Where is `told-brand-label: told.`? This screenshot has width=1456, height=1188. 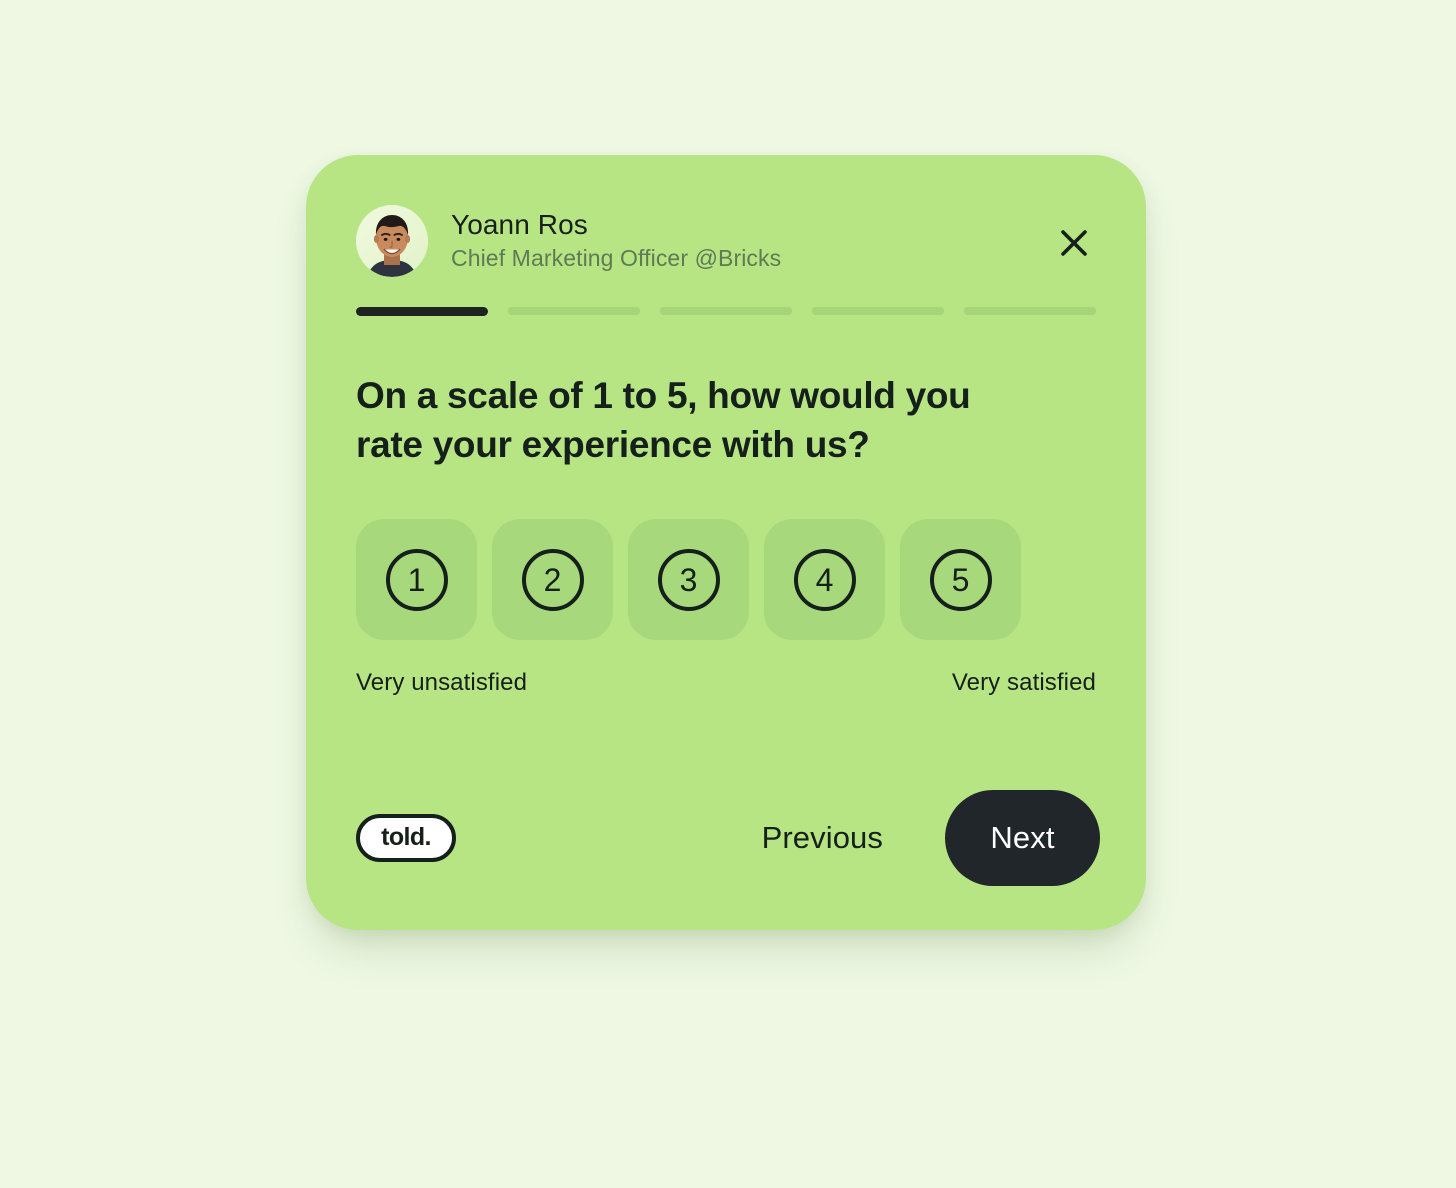 told-brand-label: told. is located at coordinates (406, 836).